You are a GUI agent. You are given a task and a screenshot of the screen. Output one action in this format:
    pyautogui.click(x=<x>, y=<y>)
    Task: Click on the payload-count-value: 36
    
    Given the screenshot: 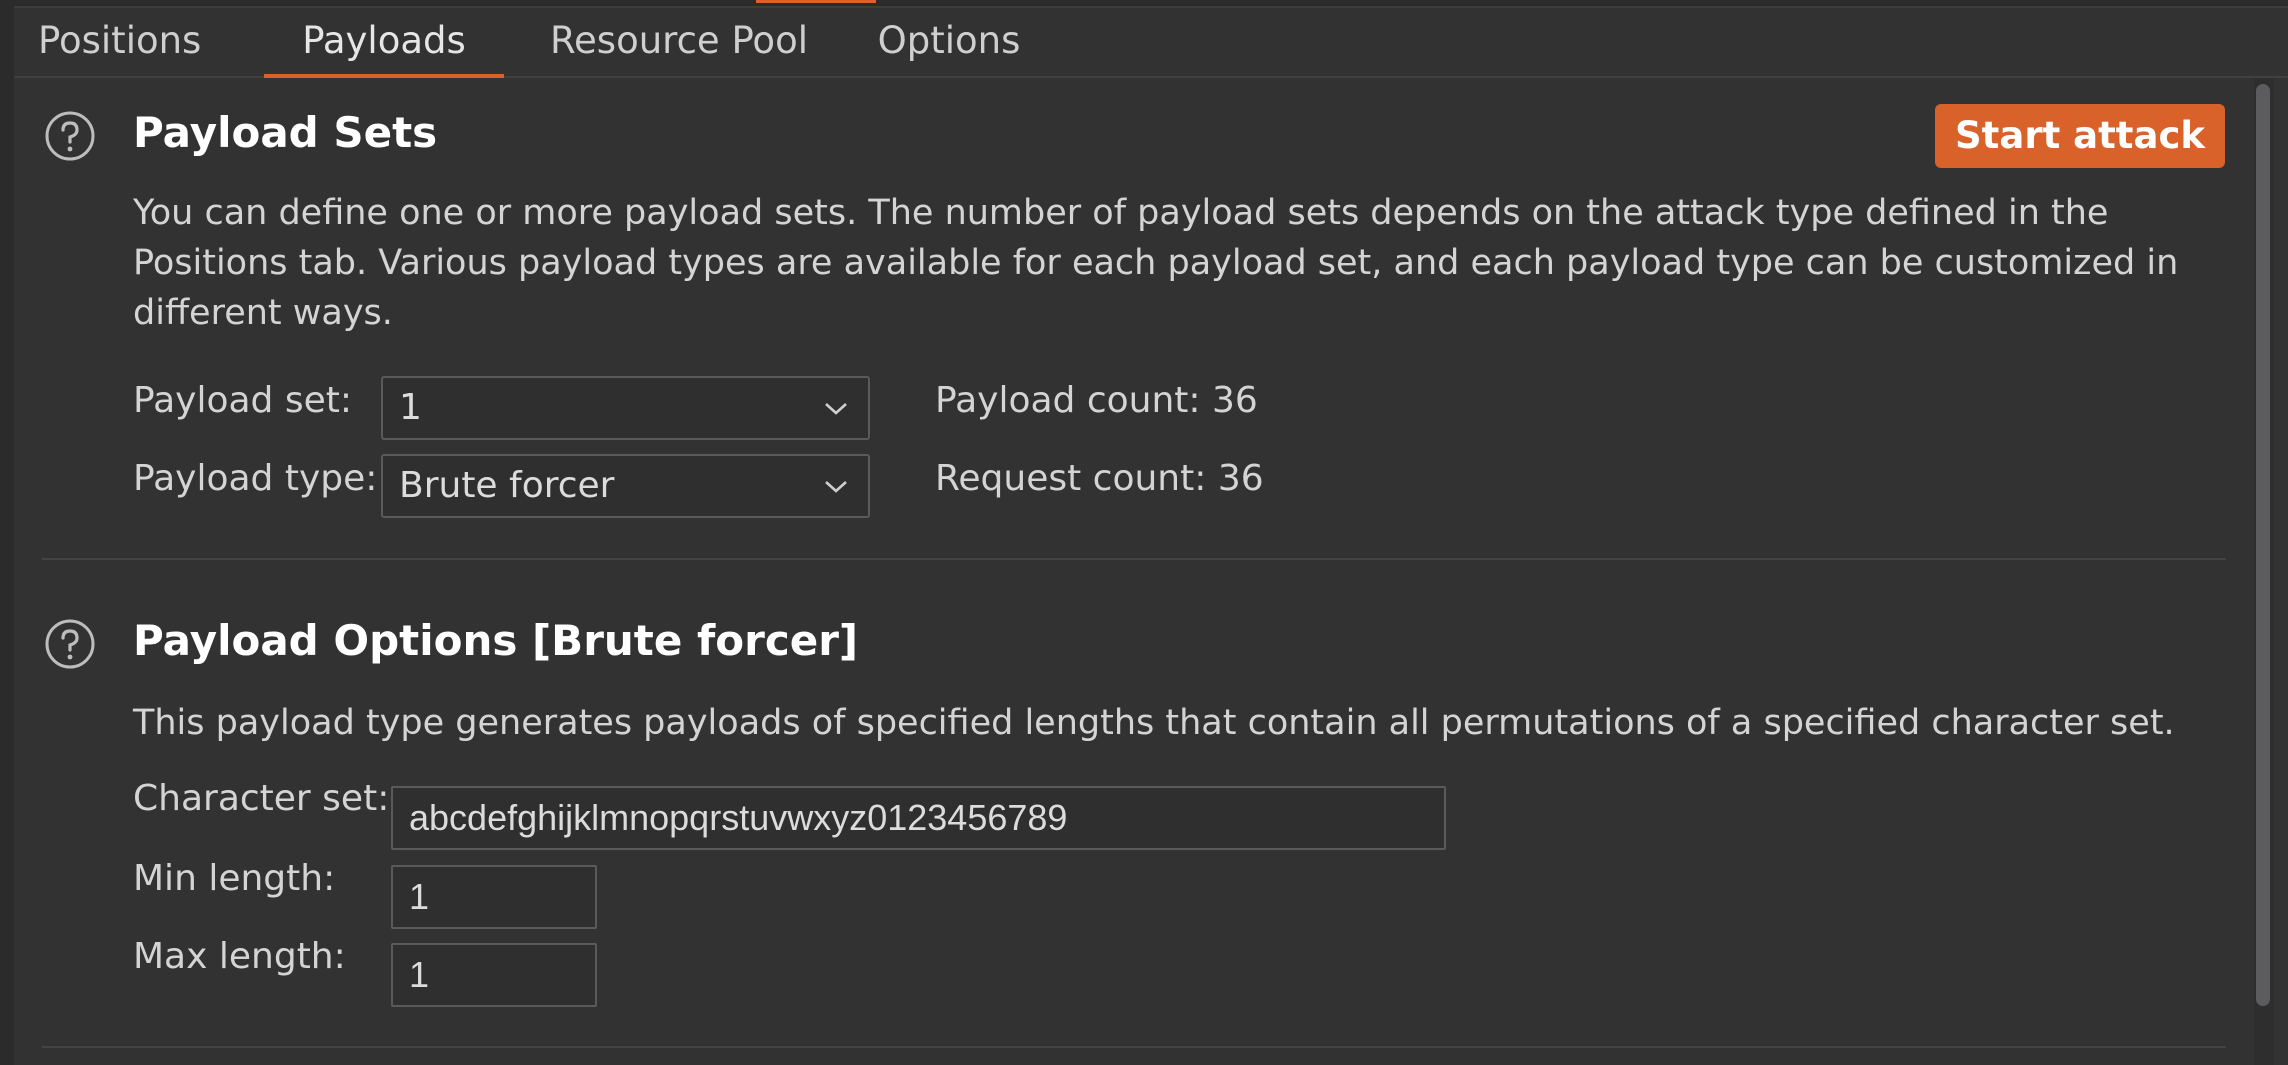 What is the action you would take?
    pyautogui.click(x=1235, y=400)
    